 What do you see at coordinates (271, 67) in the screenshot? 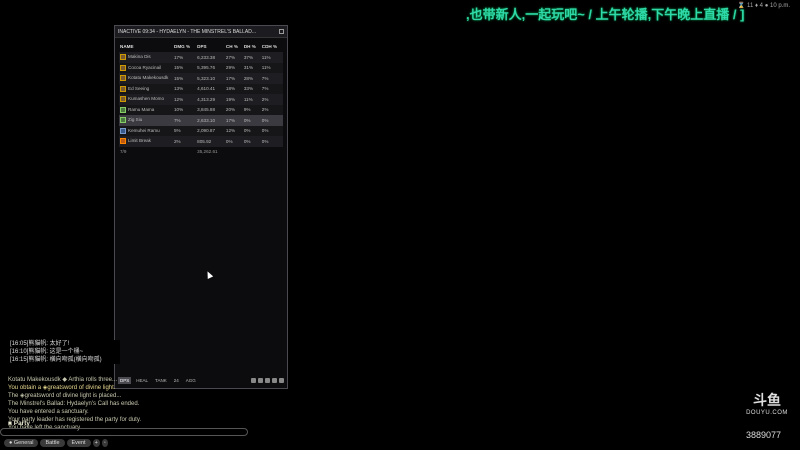
I see `cell-cdh: 11%` at bounding box center [271, 67].